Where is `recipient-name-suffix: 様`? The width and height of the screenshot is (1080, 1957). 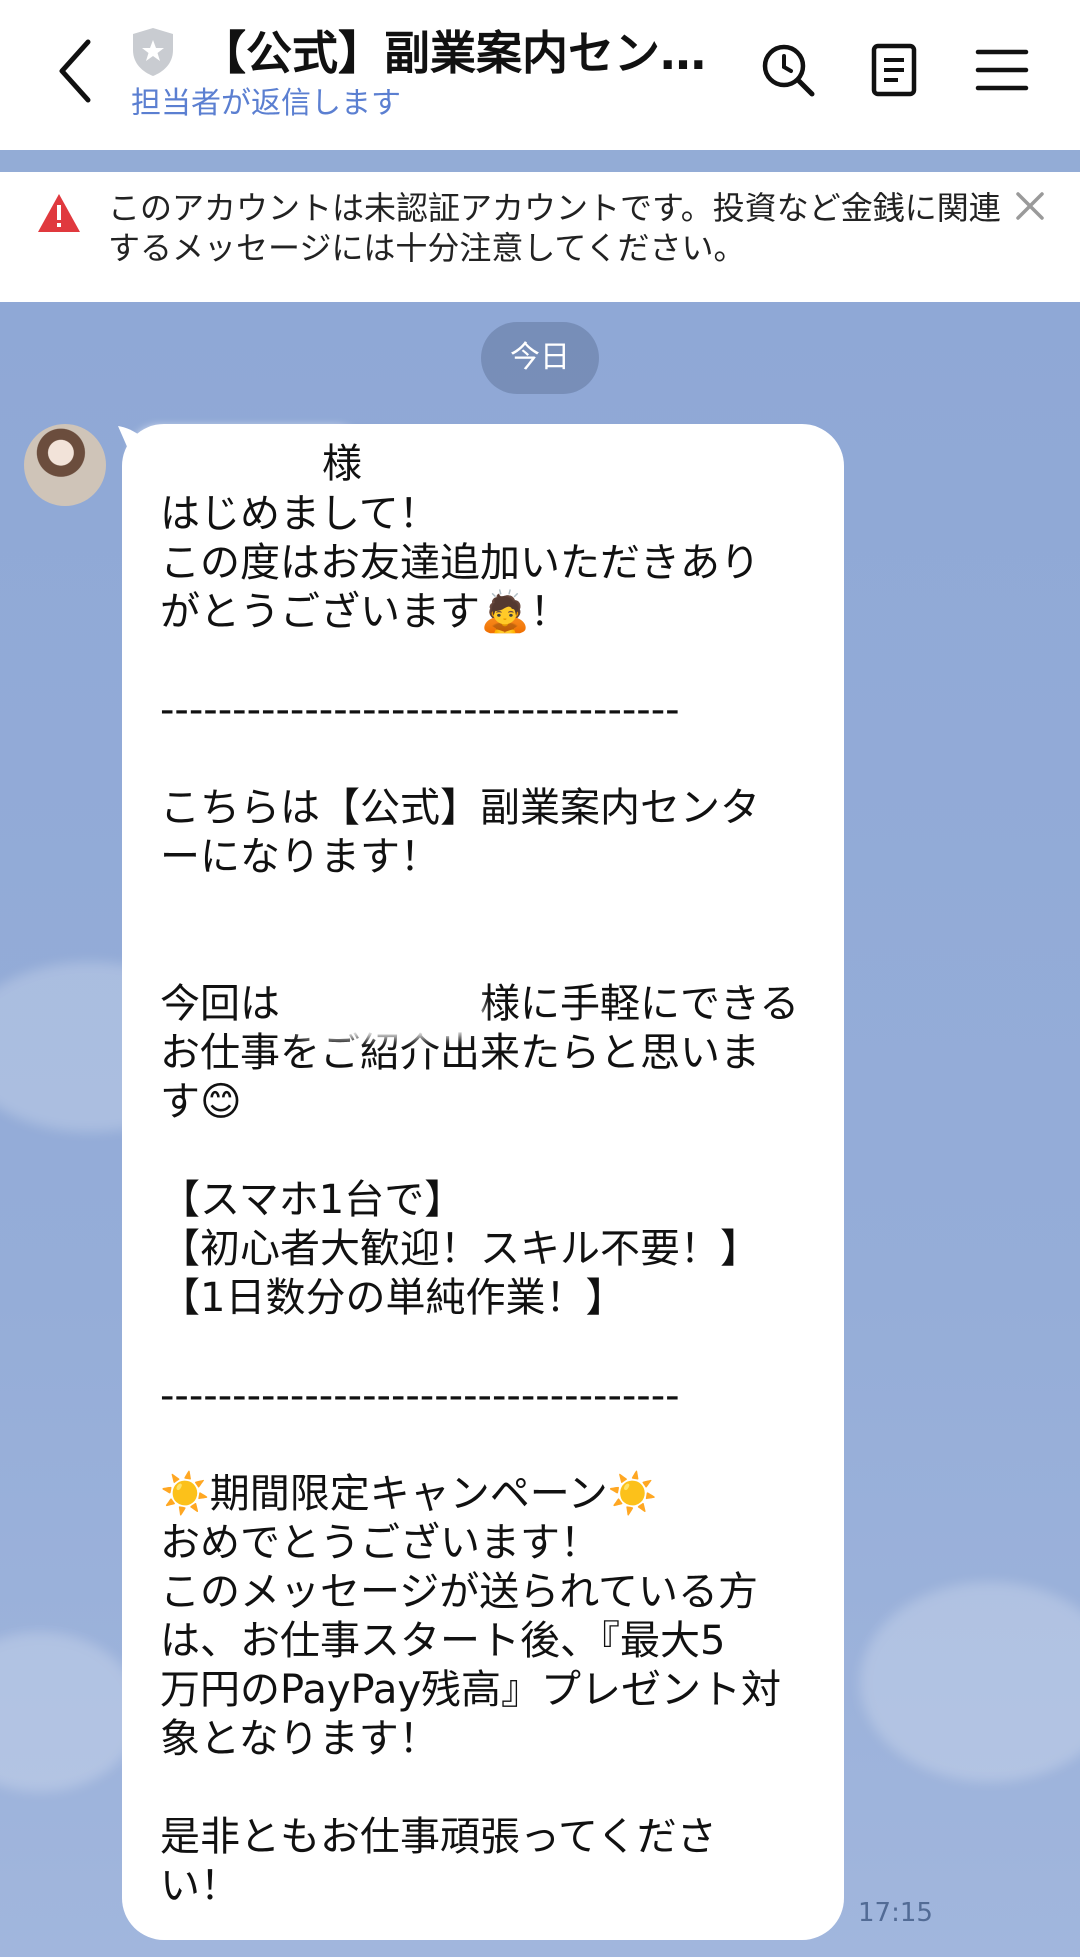 recipient-name-suffix: 様 is located at coordinates (342, 464).